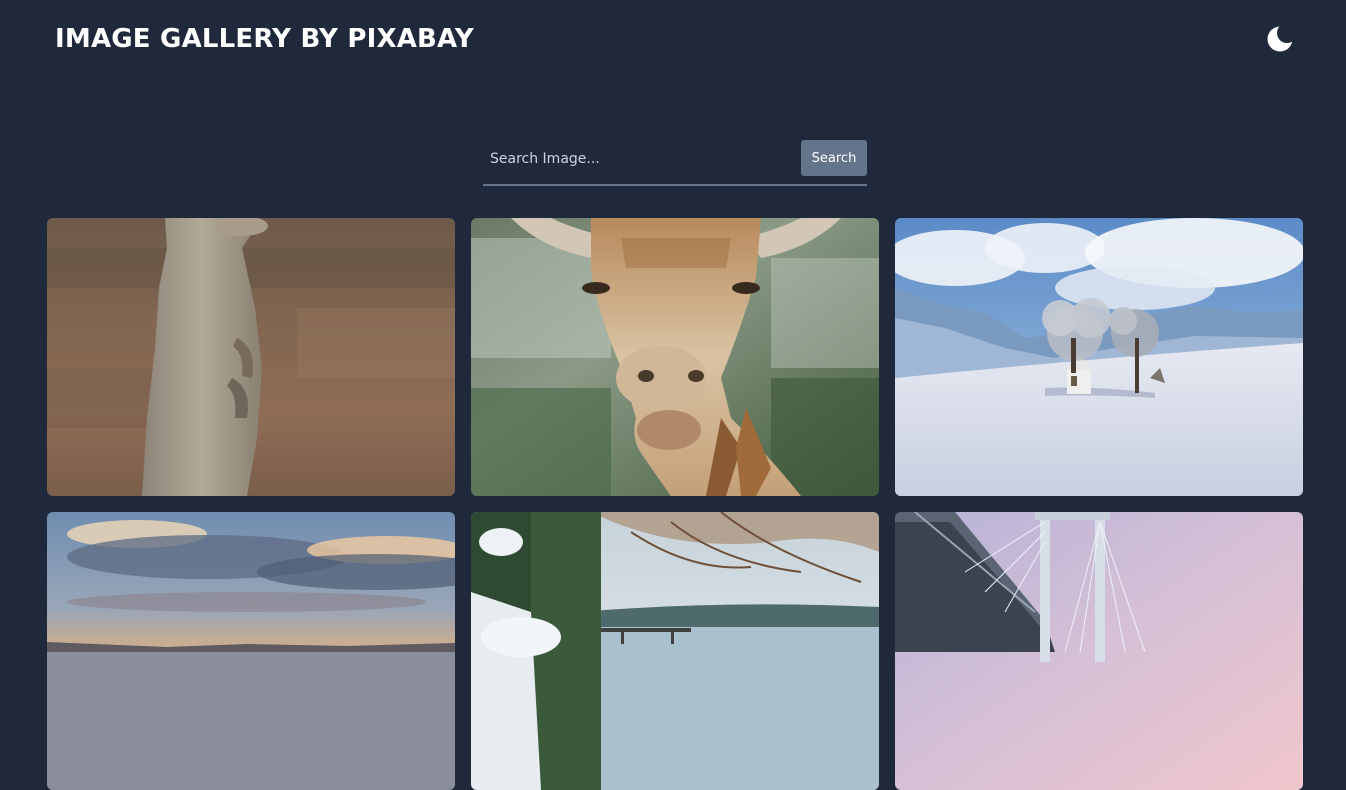 This screenshot has width=1346, height=790. I want to click on moon-icon, so click(1280, 39).